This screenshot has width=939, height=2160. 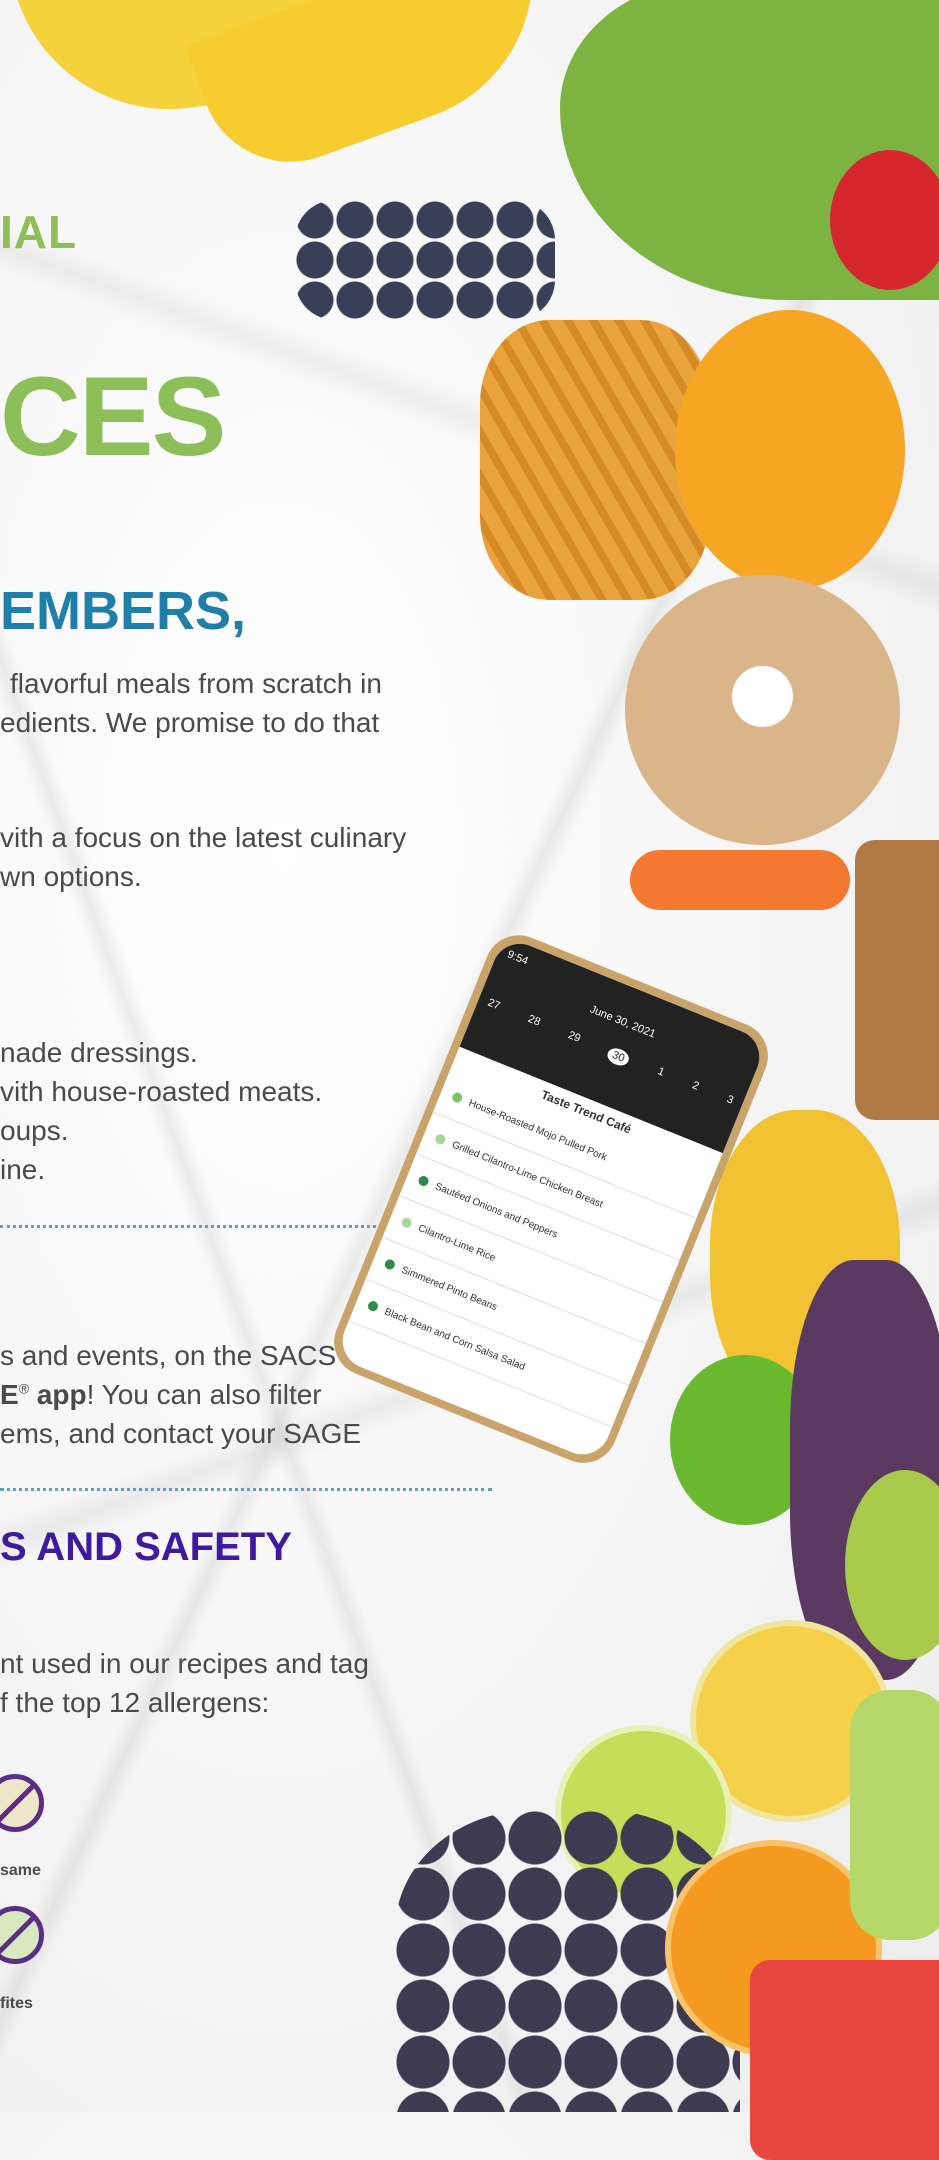 I want to click on strawberry-image, so click(x=884, y=220).